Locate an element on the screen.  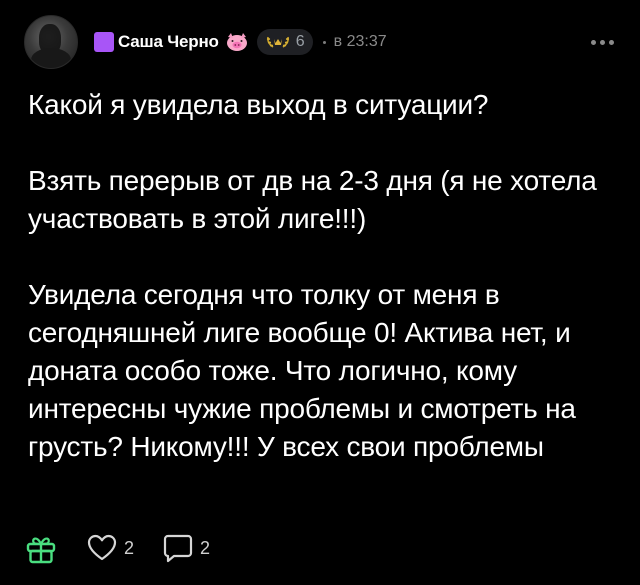
meta-separator-dot is located at coordinates (324, 42).